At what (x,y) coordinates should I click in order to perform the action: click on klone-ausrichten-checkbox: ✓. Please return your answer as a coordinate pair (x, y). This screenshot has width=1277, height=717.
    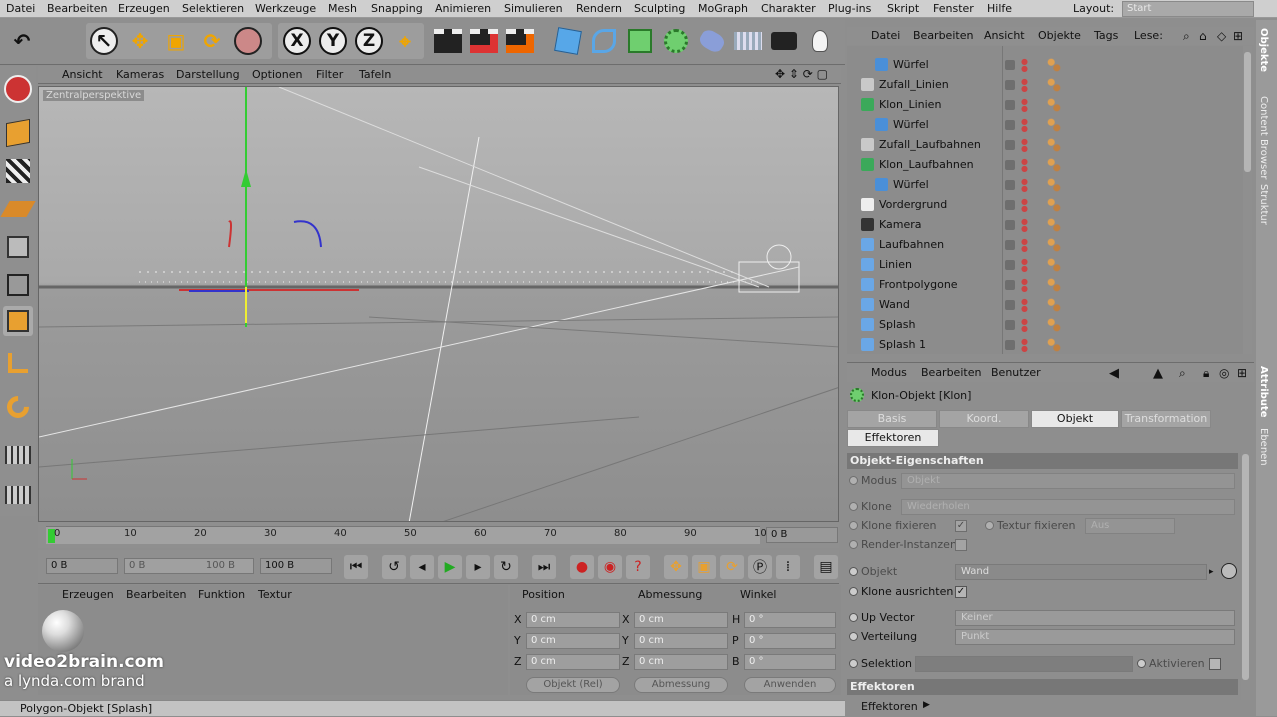
    Looking at the image, I should click on (961, 592).